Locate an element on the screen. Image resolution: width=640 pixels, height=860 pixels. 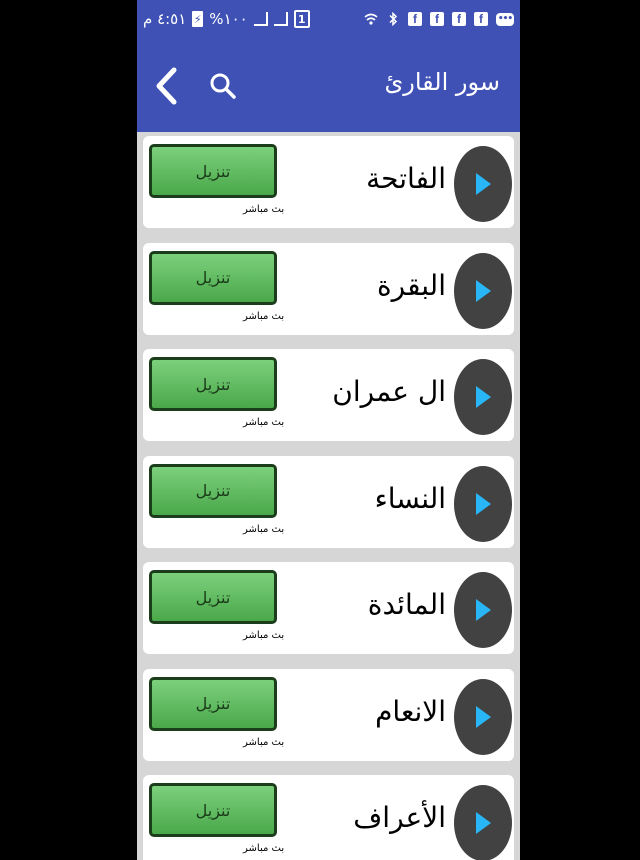
search-icon is located at coordinates (223, 86).